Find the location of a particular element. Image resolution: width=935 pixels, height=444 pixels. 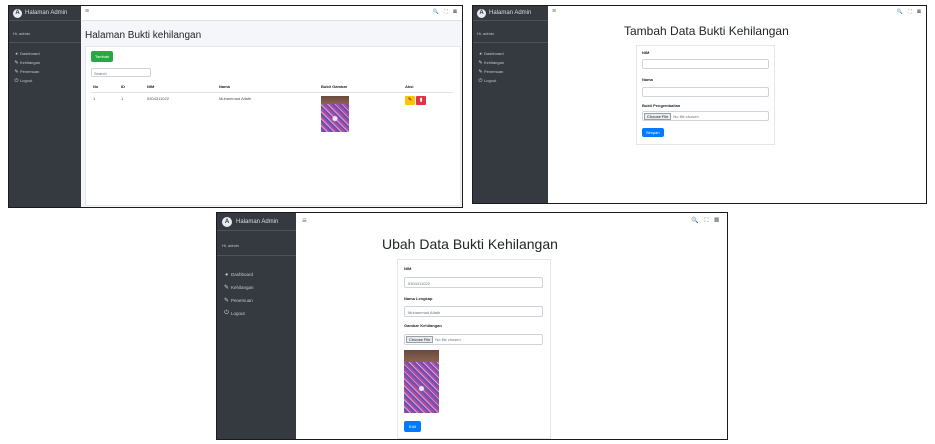

submit-button: Simpan is located at coordinates (653, 132).